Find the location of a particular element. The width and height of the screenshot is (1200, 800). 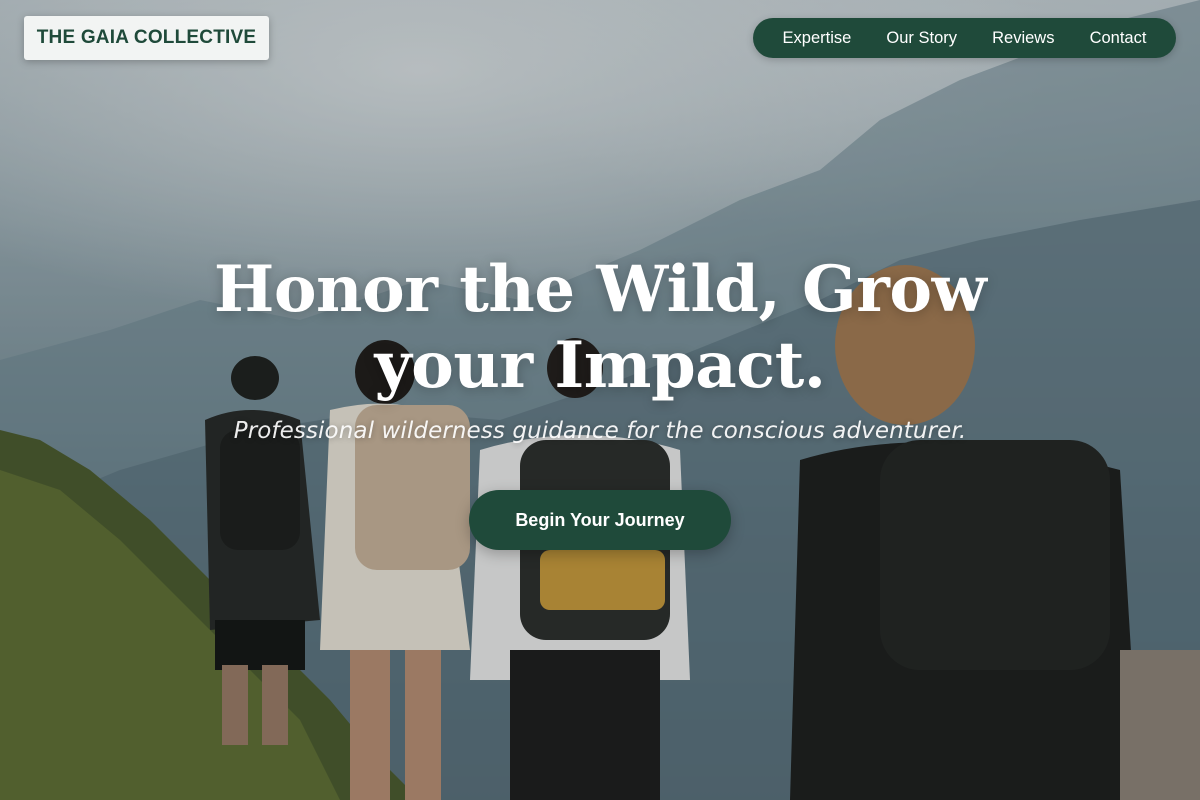

main-nav: Expertise Our Story Reviews Contact is located at coordinates (964, 38).